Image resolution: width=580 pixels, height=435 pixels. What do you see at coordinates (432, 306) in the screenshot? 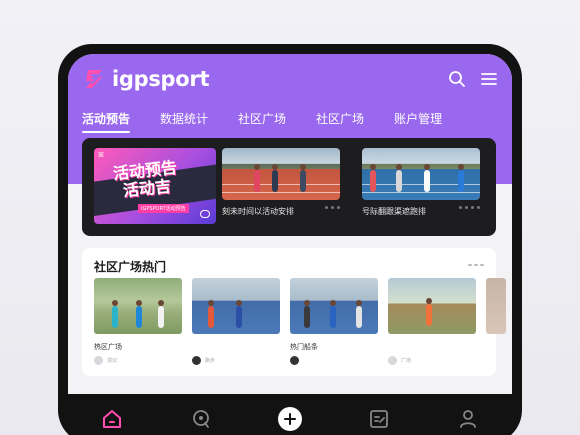
I see `sprinter-photo` at bounding box center [432, 306].